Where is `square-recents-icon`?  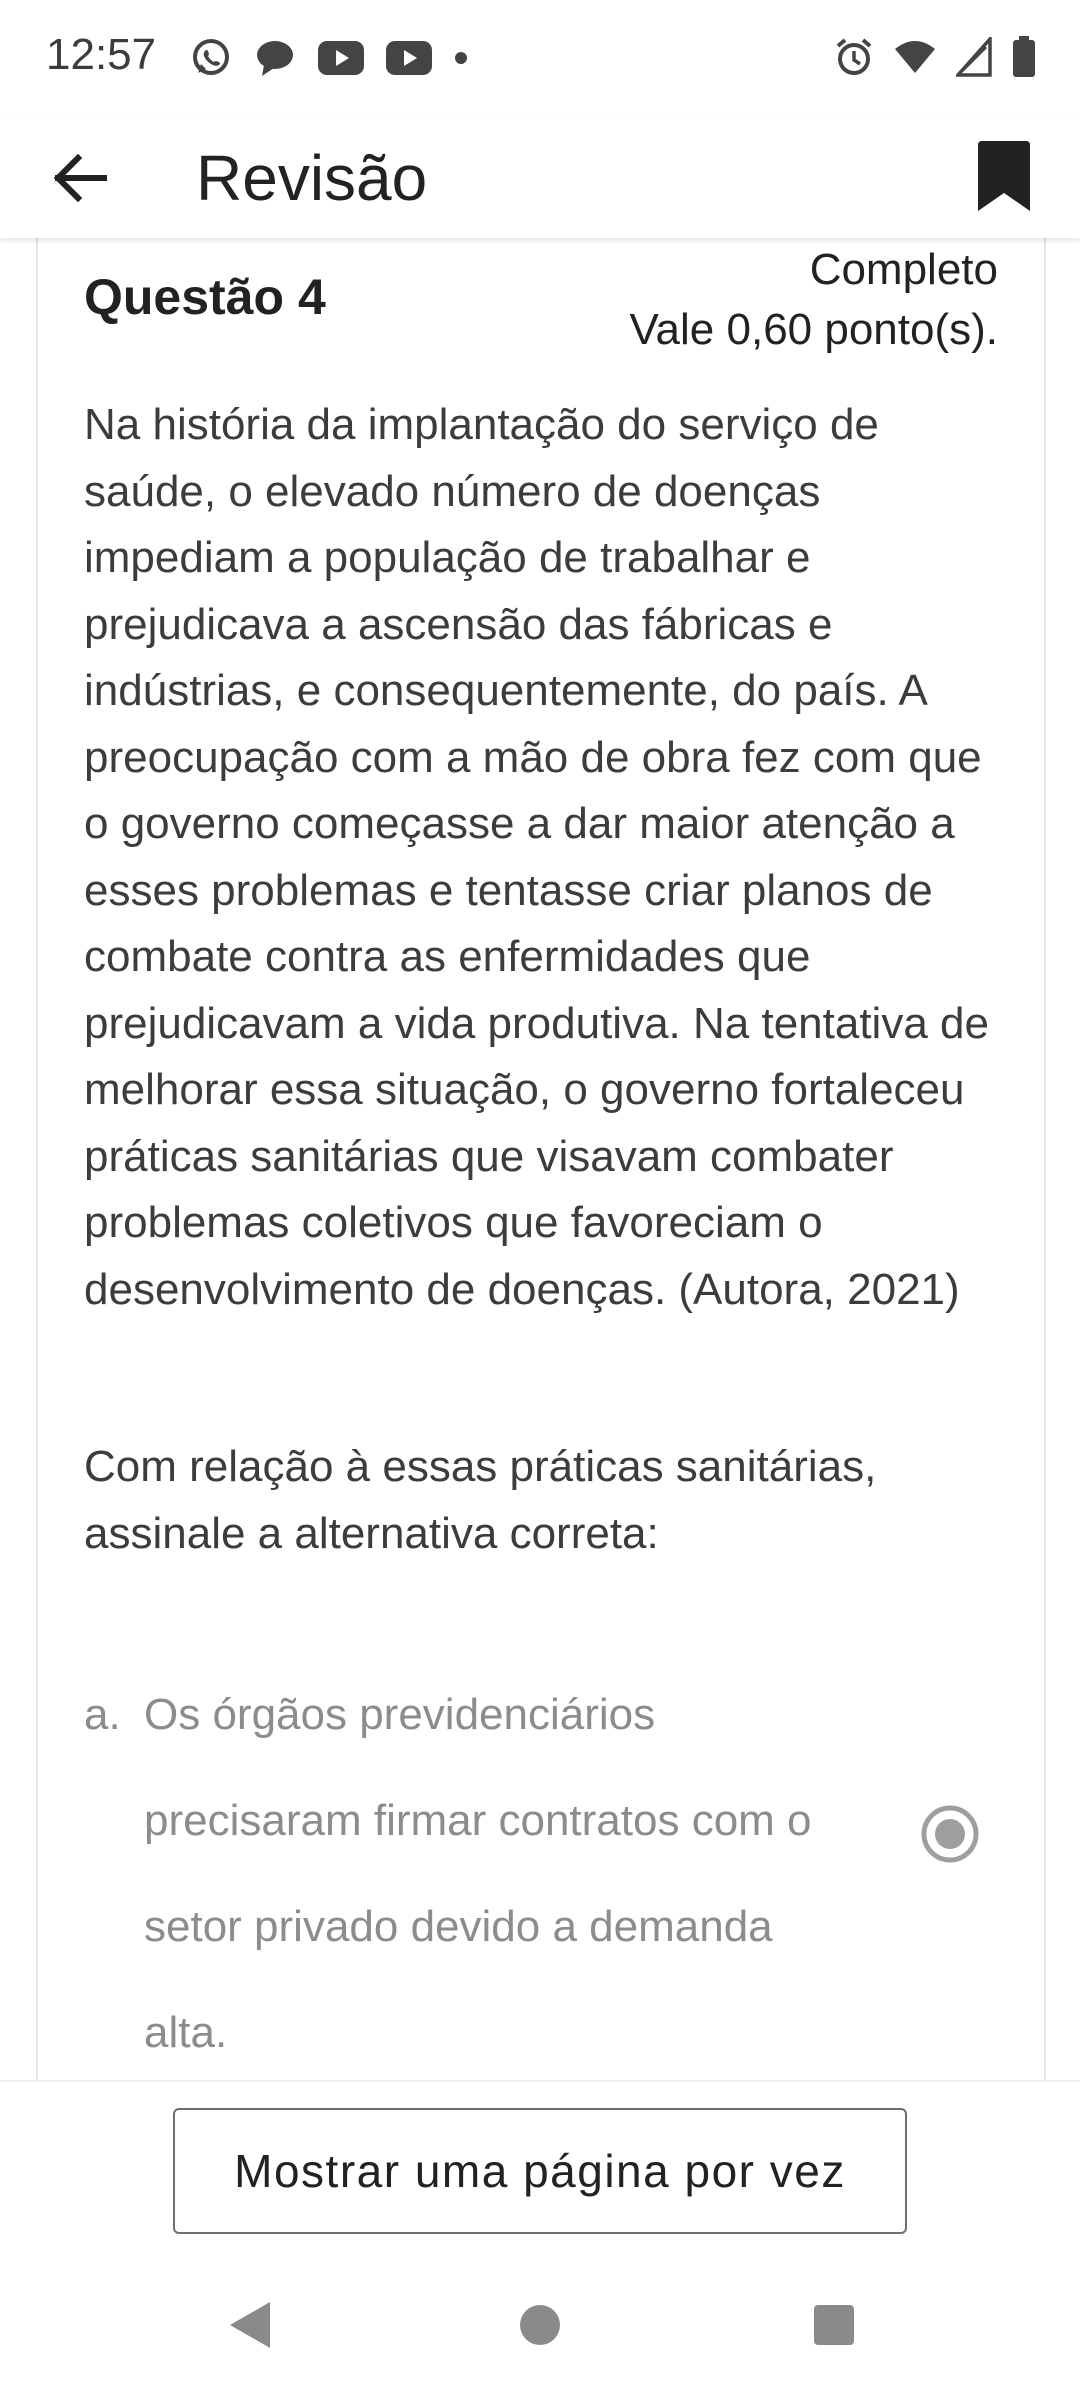
square-recents-icon is located at coordinates (834, 2325).